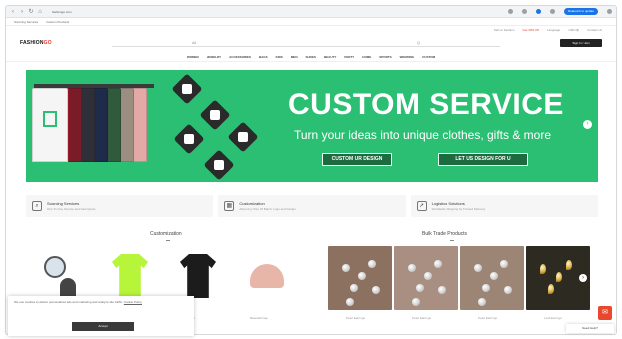 The width and height of the screenshot is (622, 339). Describe the element at coordinates (72, 12) in the screenshot. I see `address-bar: fashiongo.com` at that location.